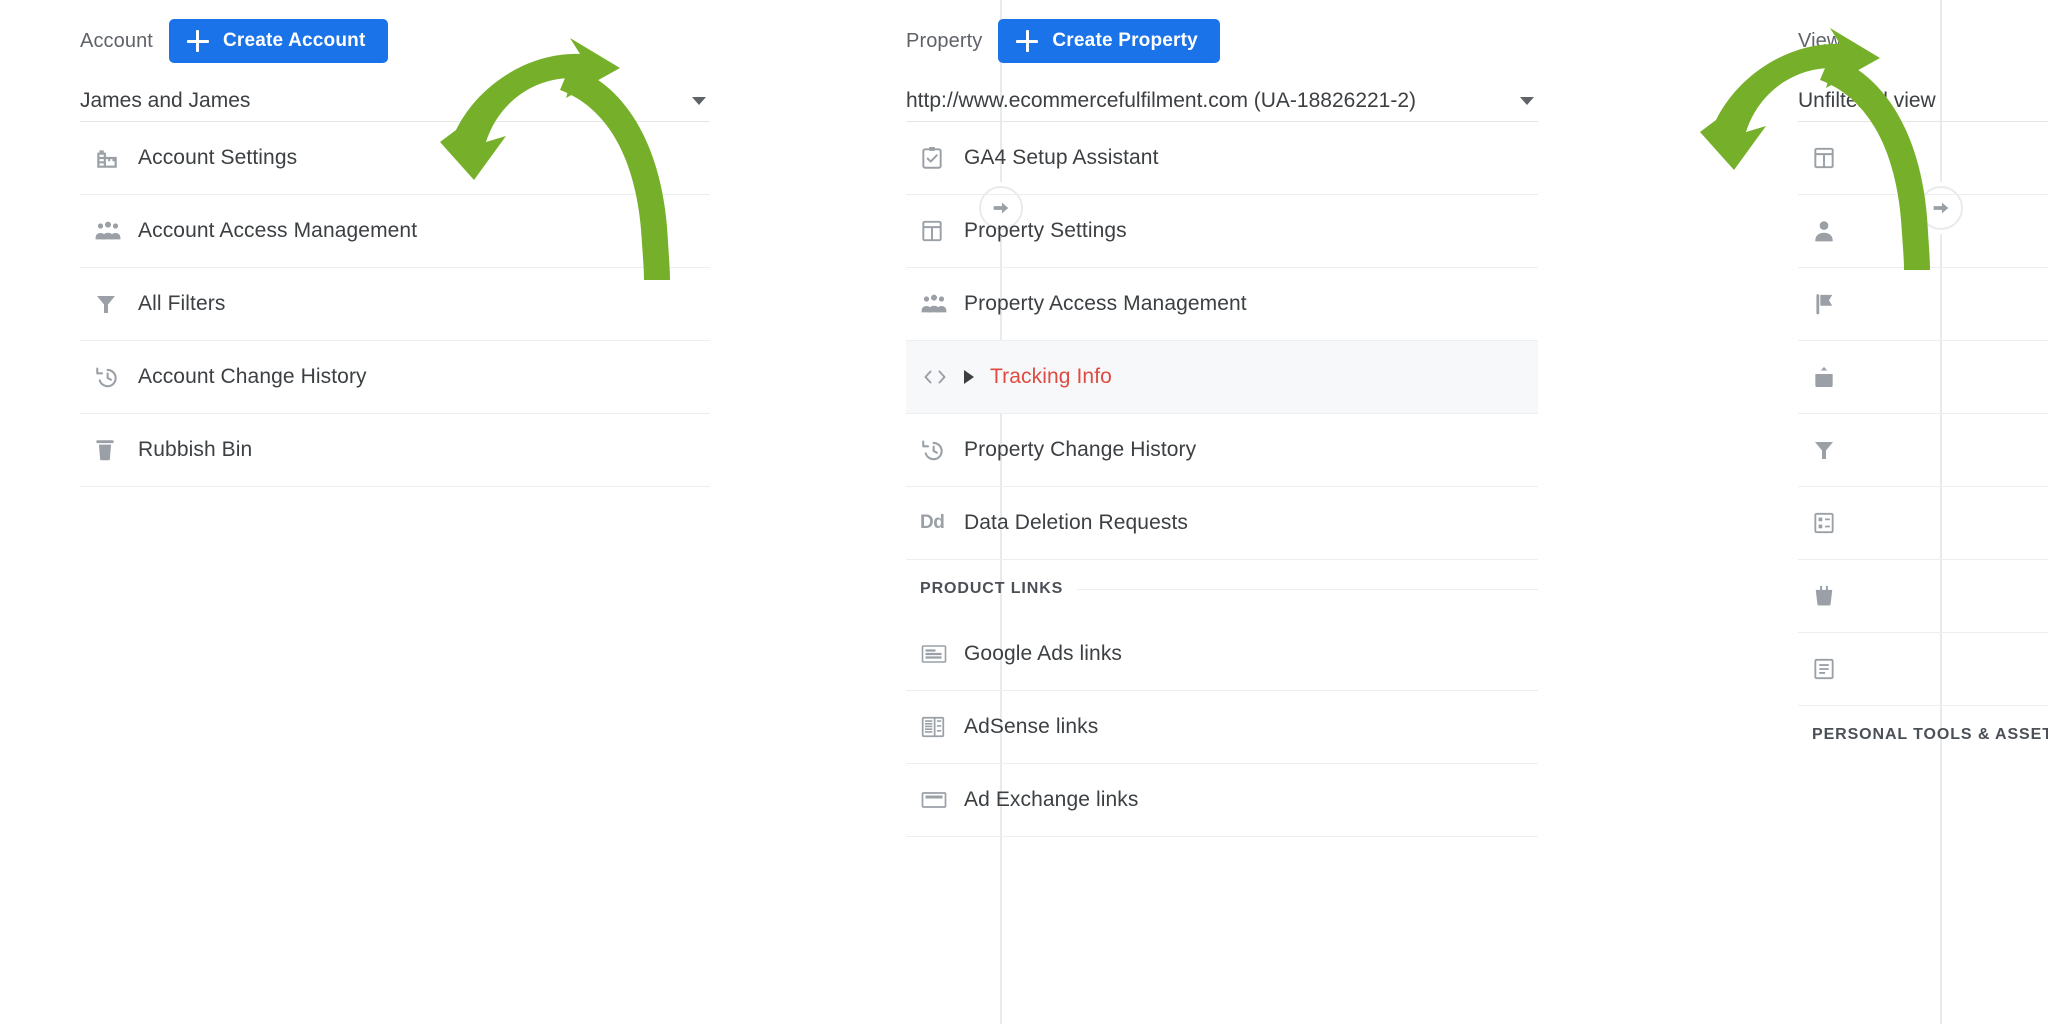 Image resolution: width=2048 pixels, height=1024 pixels. I want to click on building-icon, so click(116, 158).